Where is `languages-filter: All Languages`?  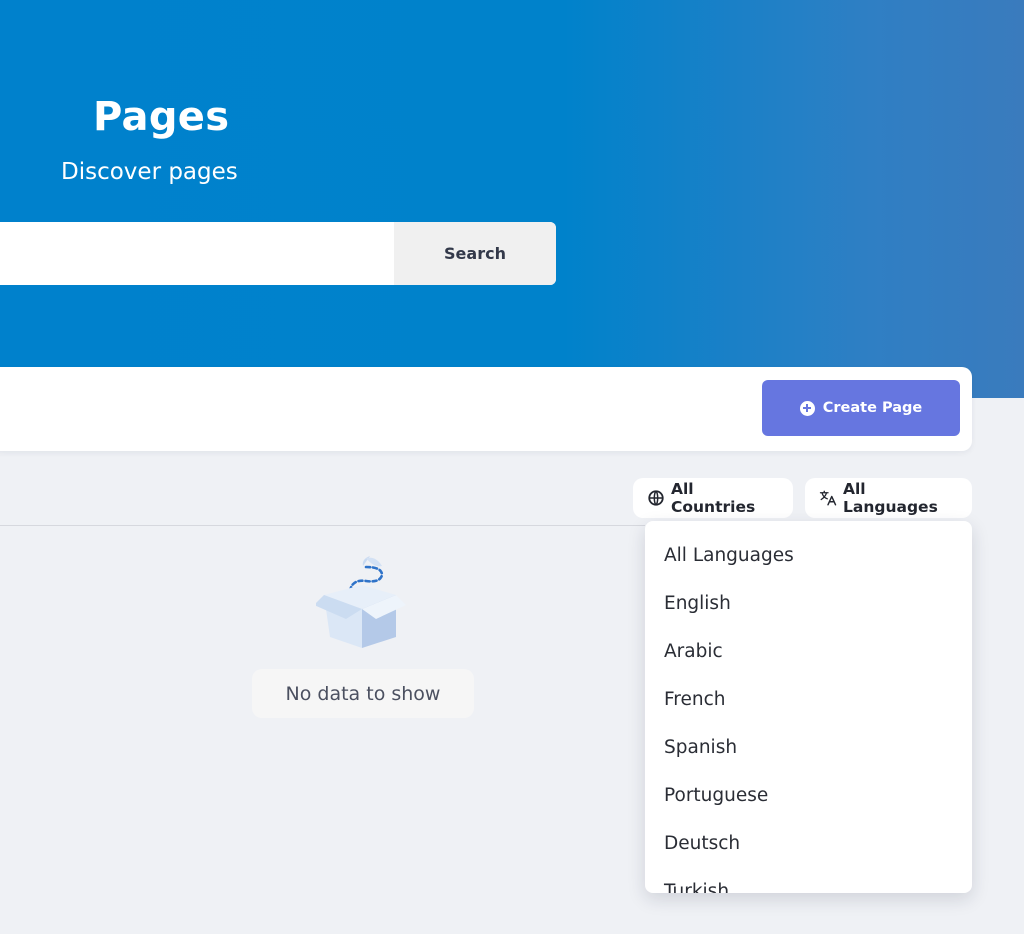
languages-filter: All Languages is located at coordinates (888, 498).